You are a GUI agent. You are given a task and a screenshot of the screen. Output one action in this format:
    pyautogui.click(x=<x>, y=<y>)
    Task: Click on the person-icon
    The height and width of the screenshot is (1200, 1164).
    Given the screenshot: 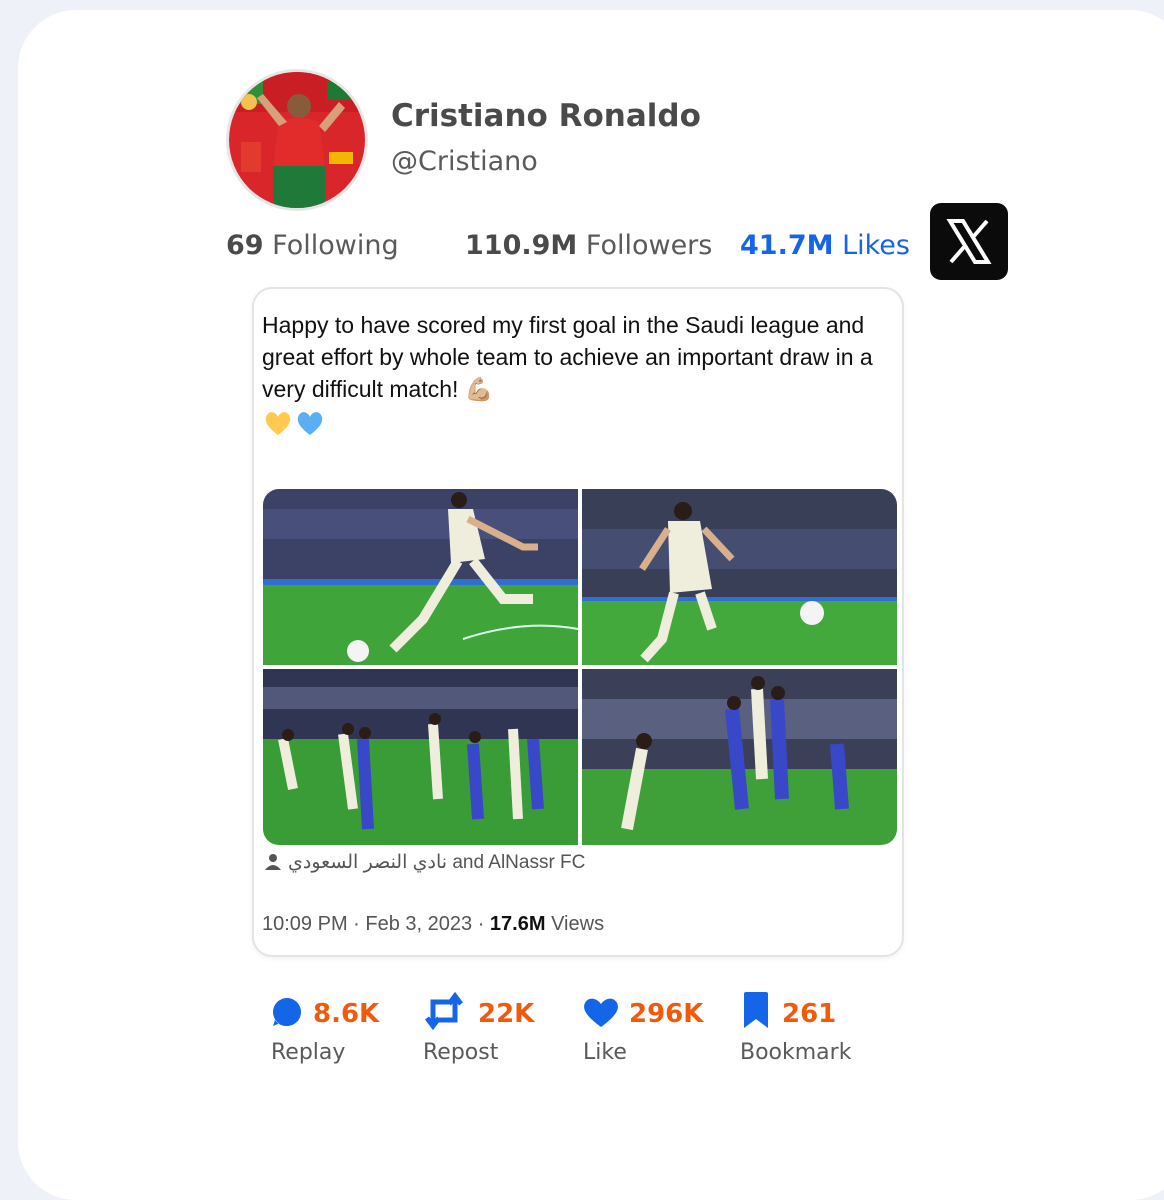 What is the action you would take?
    pyautogui.click(x=273, y=865)
    